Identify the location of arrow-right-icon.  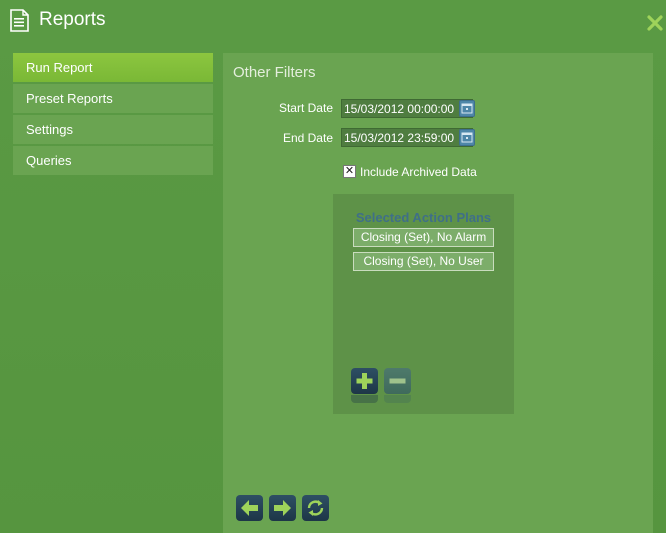
(282, 508).